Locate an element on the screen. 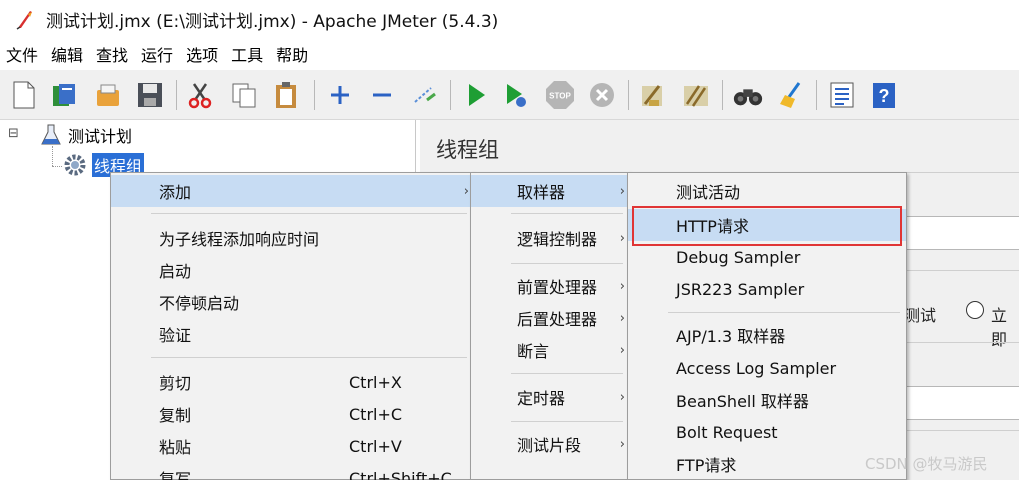 This screenshot has height=480, width=1019. menu-tools: 工具 is located at coordinates (247, 54).